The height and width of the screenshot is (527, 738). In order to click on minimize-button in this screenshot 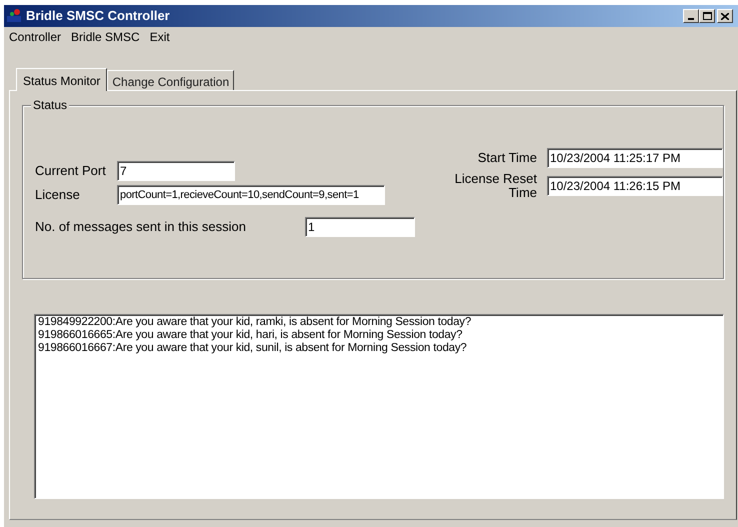, I will do `click(691, 16)`.